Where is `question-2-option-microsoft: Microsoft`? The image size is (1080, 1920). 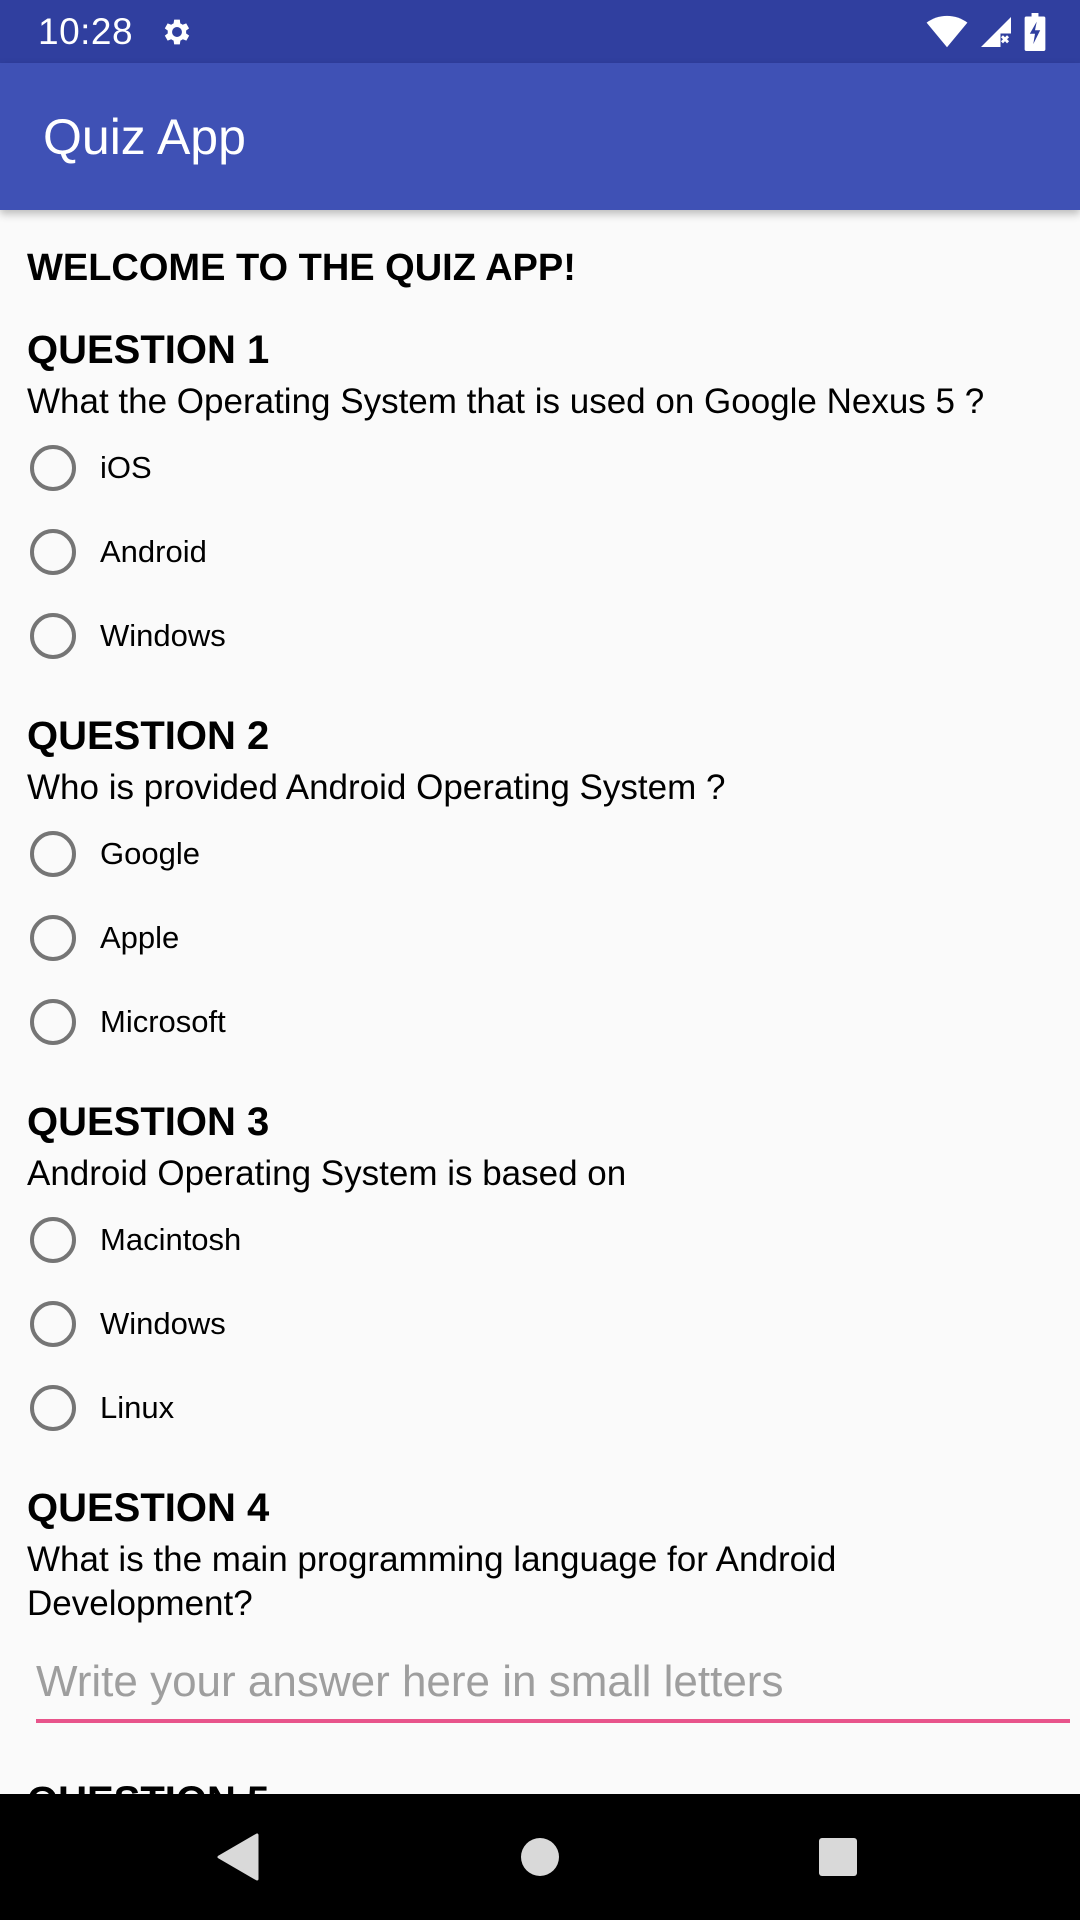 question-2-option-microsoft: Microsoft is located at coordinates (128, 1022).